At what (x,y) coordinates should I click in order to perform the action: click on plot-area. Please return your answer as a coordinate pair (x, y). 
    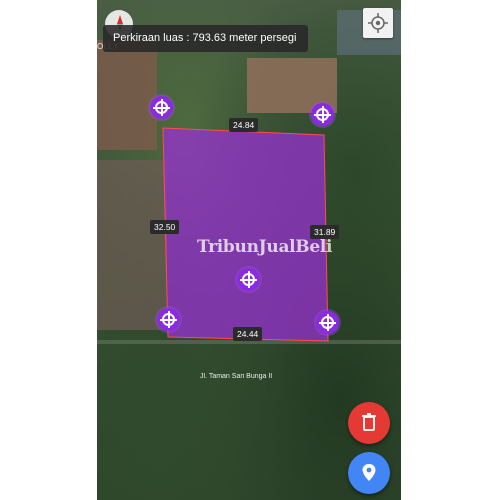
    Looking at the image, I should click on (245, 234).